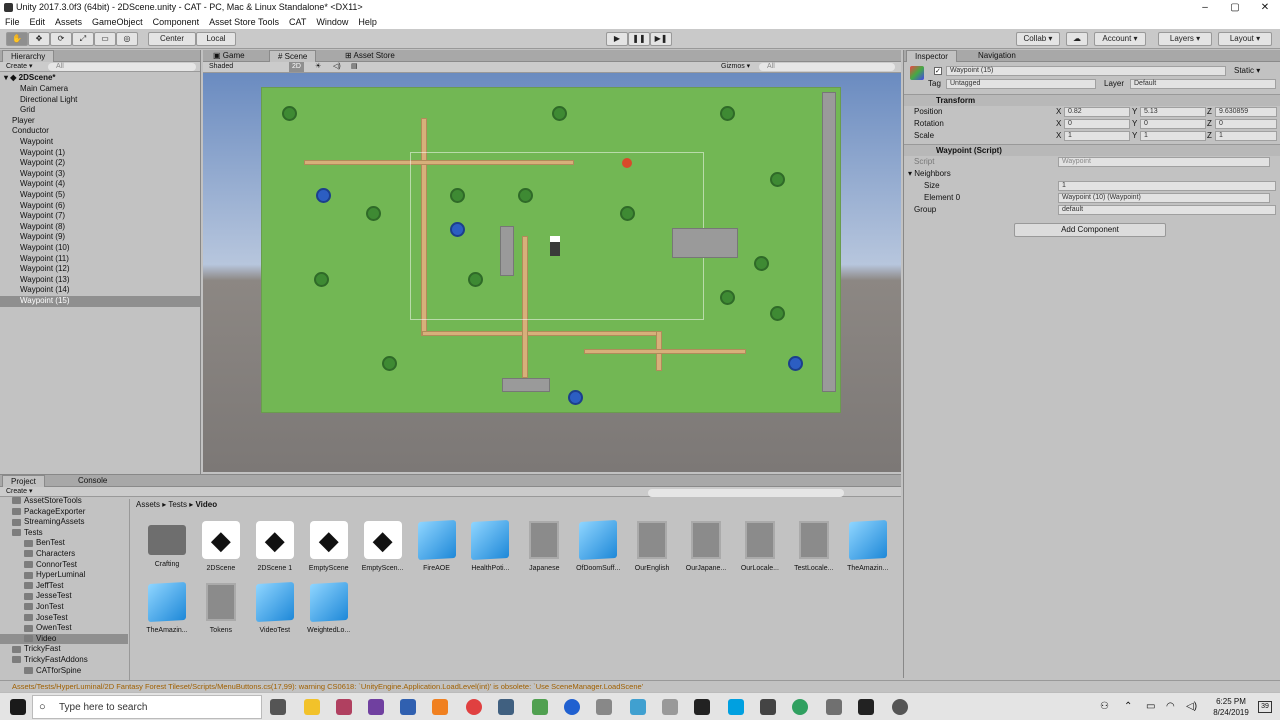 The image size is (1280, 720). What do you see at coordinates (1104, 706) in the screenshot?
I see `people-icon: ⚇` at bounding box center [1104, 706].